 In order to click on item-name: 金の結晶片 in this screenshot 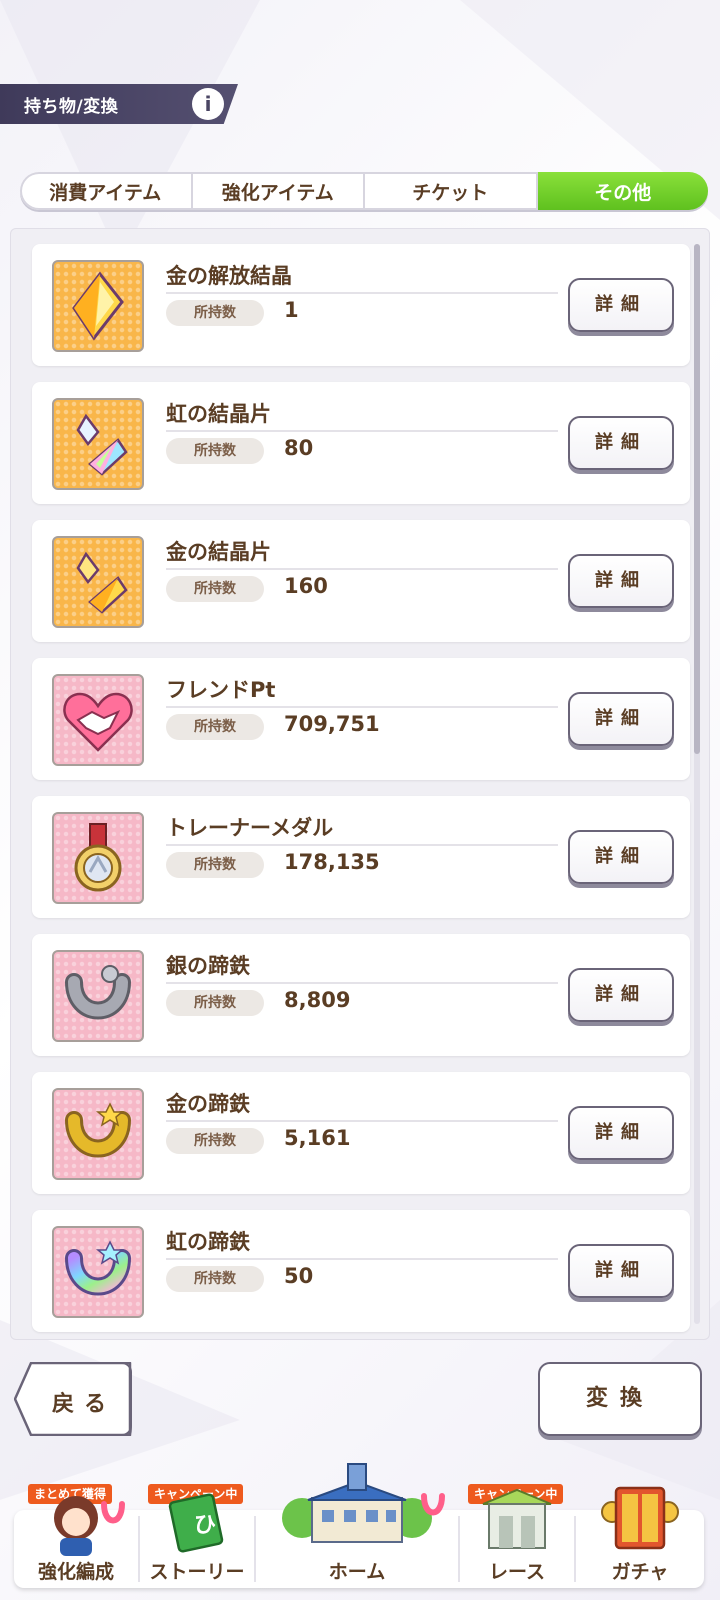, I will do `click(218, 552)`.